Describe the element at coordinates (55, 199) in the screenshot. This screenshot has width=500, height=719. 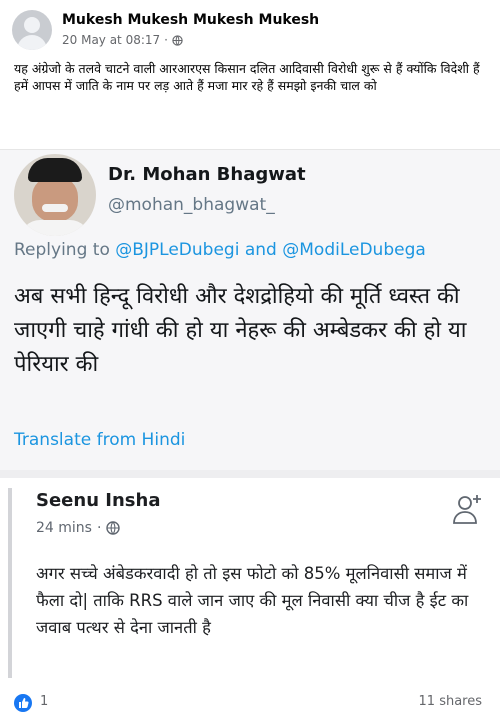
I see `avatar-face` at that location.